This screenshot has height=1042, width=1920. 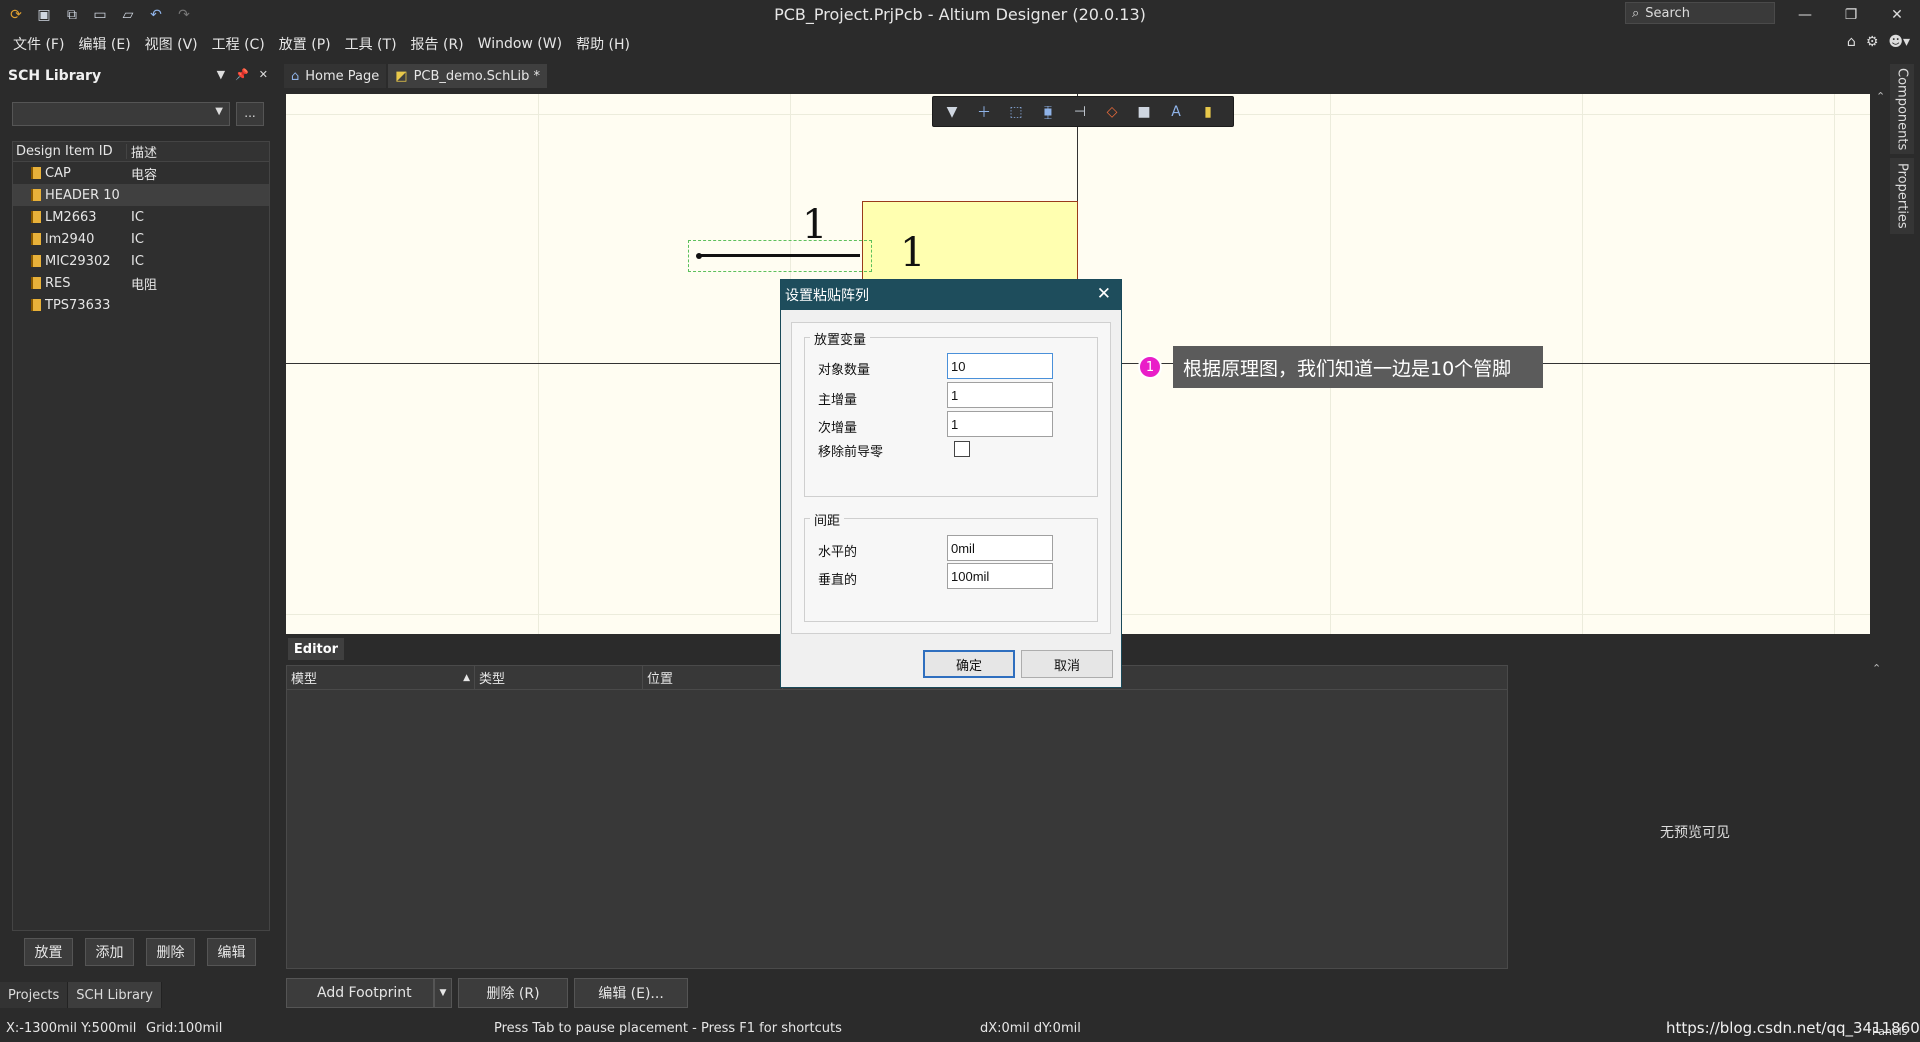 I want to click on select-icon: ⬚, so click(x=1016, y=112).